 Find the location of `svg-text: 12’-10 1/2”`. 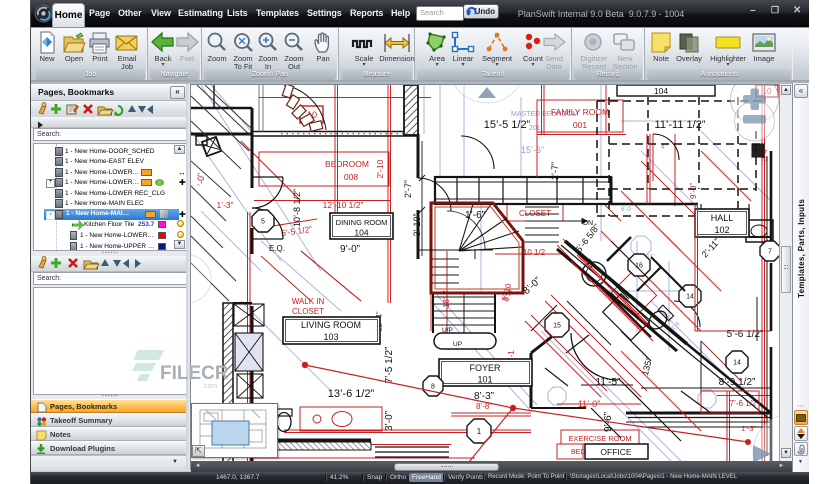

svg-text: 12’-10 1/2” is located at coordinates (343, 205).